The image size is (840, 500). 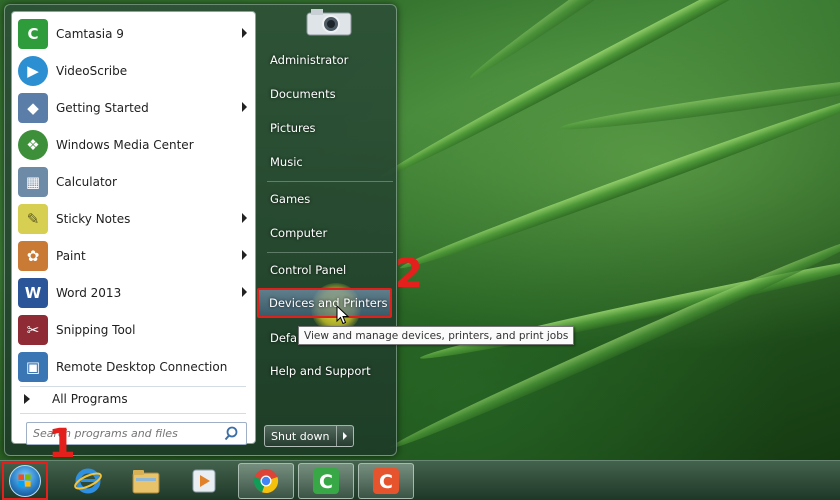 I want to click on menu-item-label: Administrator, so click(x=309, y=60).